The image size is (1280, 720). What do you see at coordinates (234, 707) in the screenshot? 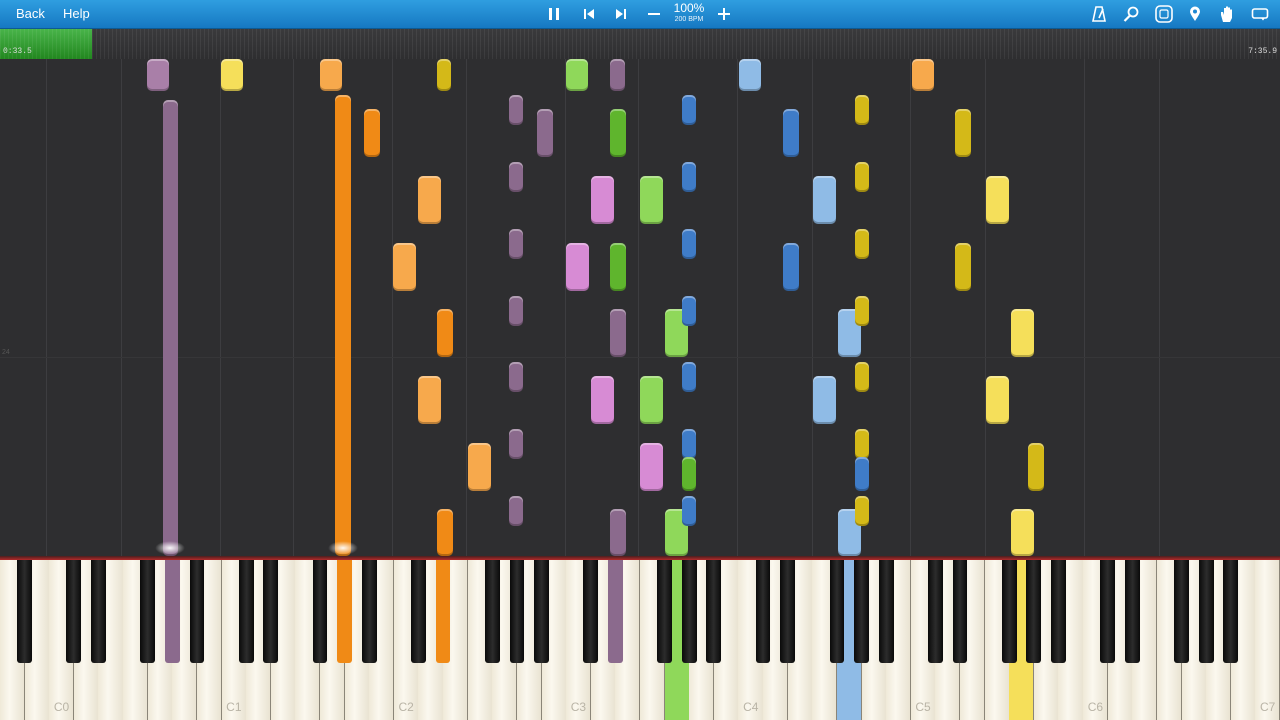
I see `octave-label: C1` at bounding box center [234, 707].